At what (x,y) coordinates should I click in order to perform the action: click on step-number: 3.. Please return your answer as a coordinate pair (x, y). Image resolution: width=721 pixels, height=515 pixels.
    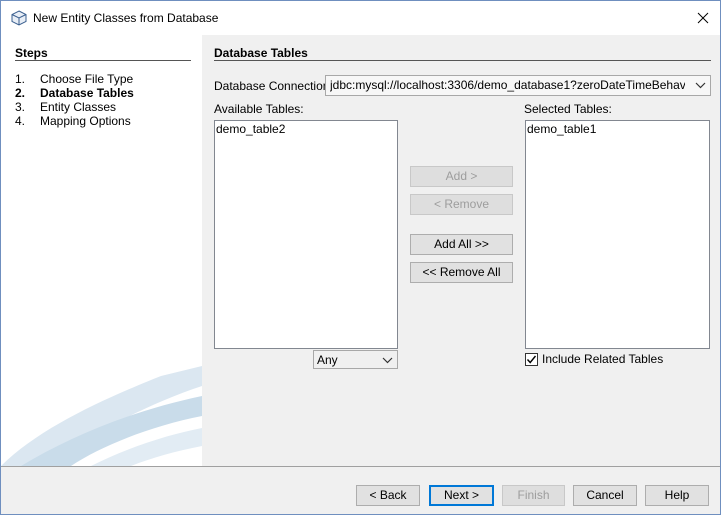
    Looking at the image, I should click on (20, 107).